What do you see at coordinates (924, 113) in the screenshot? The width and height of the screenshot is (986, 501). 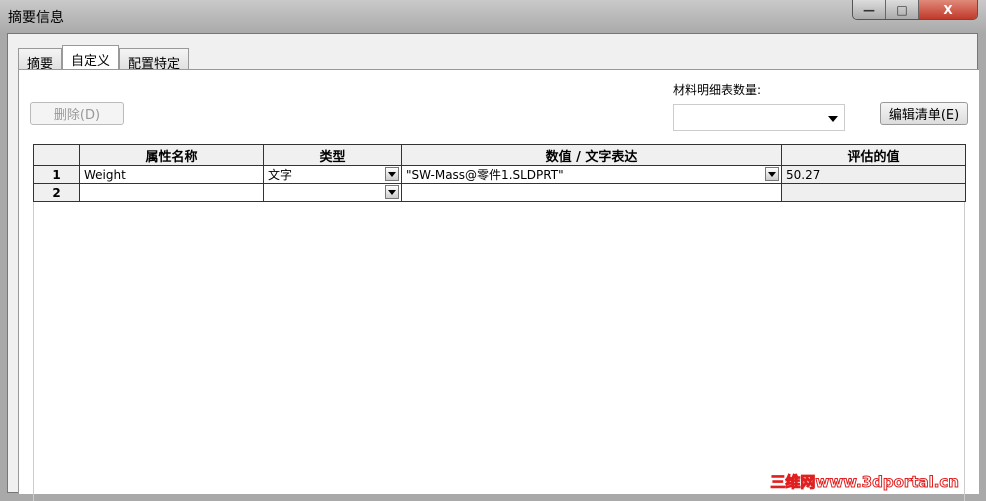 I see `edit-list-button: 编辑清单(E)` at bounding box center [924, 113].